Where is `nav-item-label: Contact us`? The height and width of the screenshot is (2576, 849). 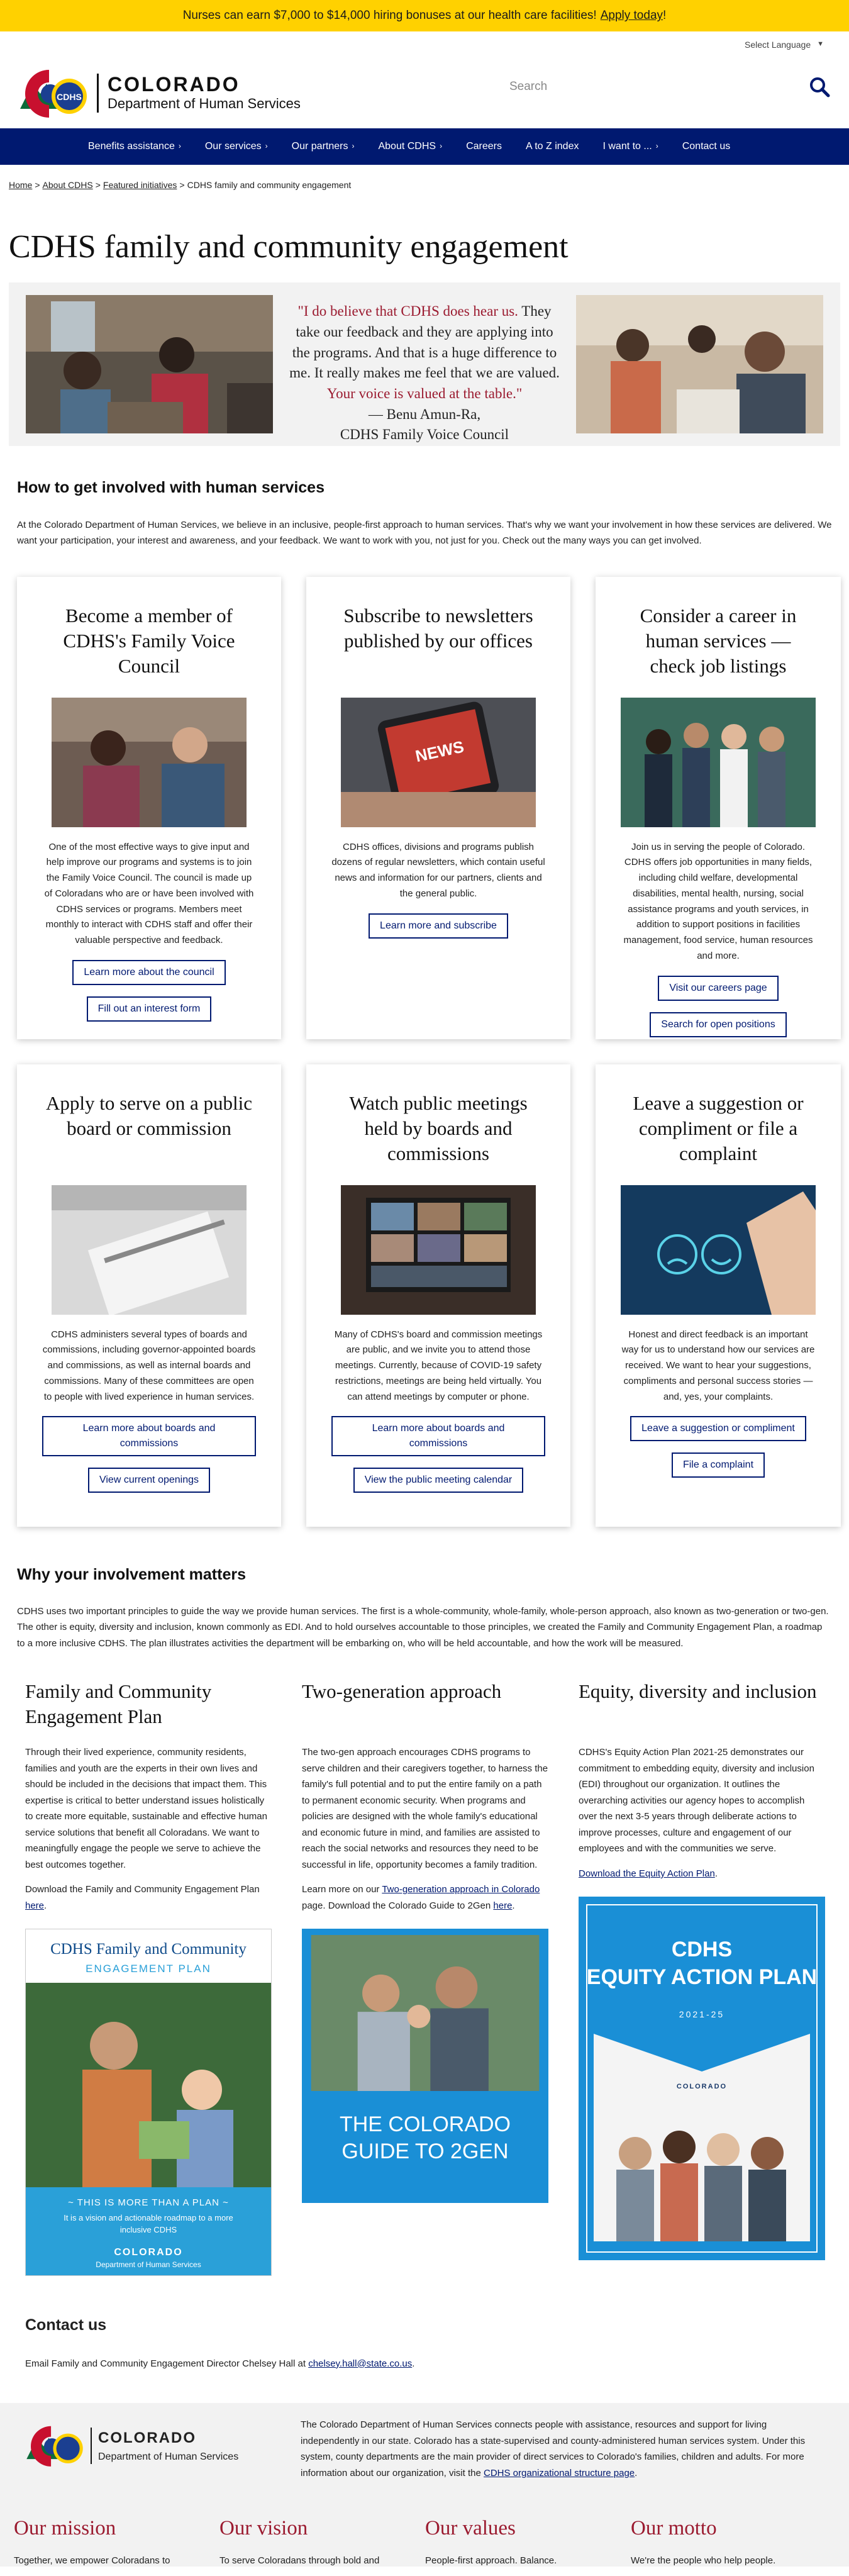
nav-item-label: Contact us is located at coordinates (707, 146).